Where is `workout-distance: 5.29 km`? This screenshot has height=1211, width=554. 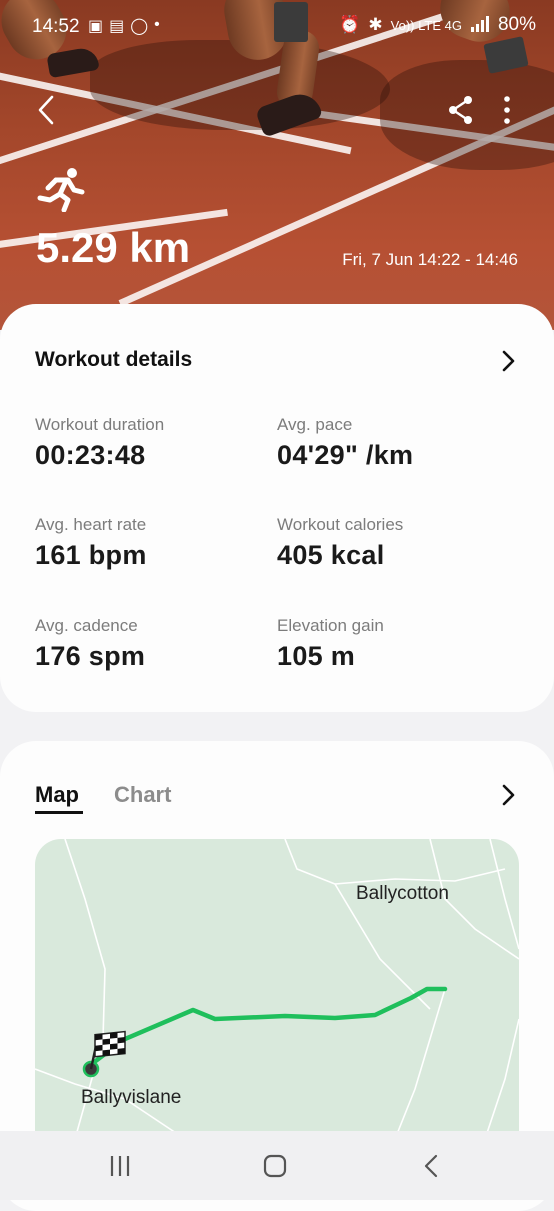
workout-distance: 5.29 km is located at coordinates (113, 247).